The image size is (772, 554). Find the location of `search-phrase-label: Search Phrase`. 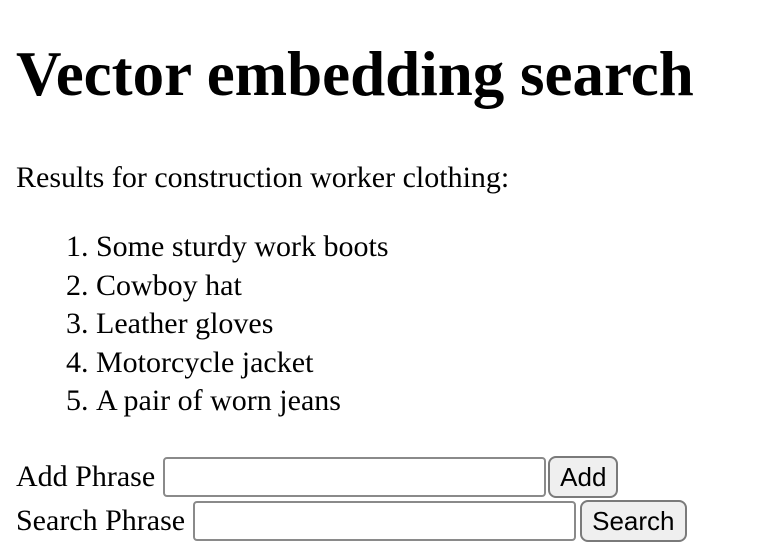

search-phrase-label: Search Phrase is located at coordinates (101, 520).